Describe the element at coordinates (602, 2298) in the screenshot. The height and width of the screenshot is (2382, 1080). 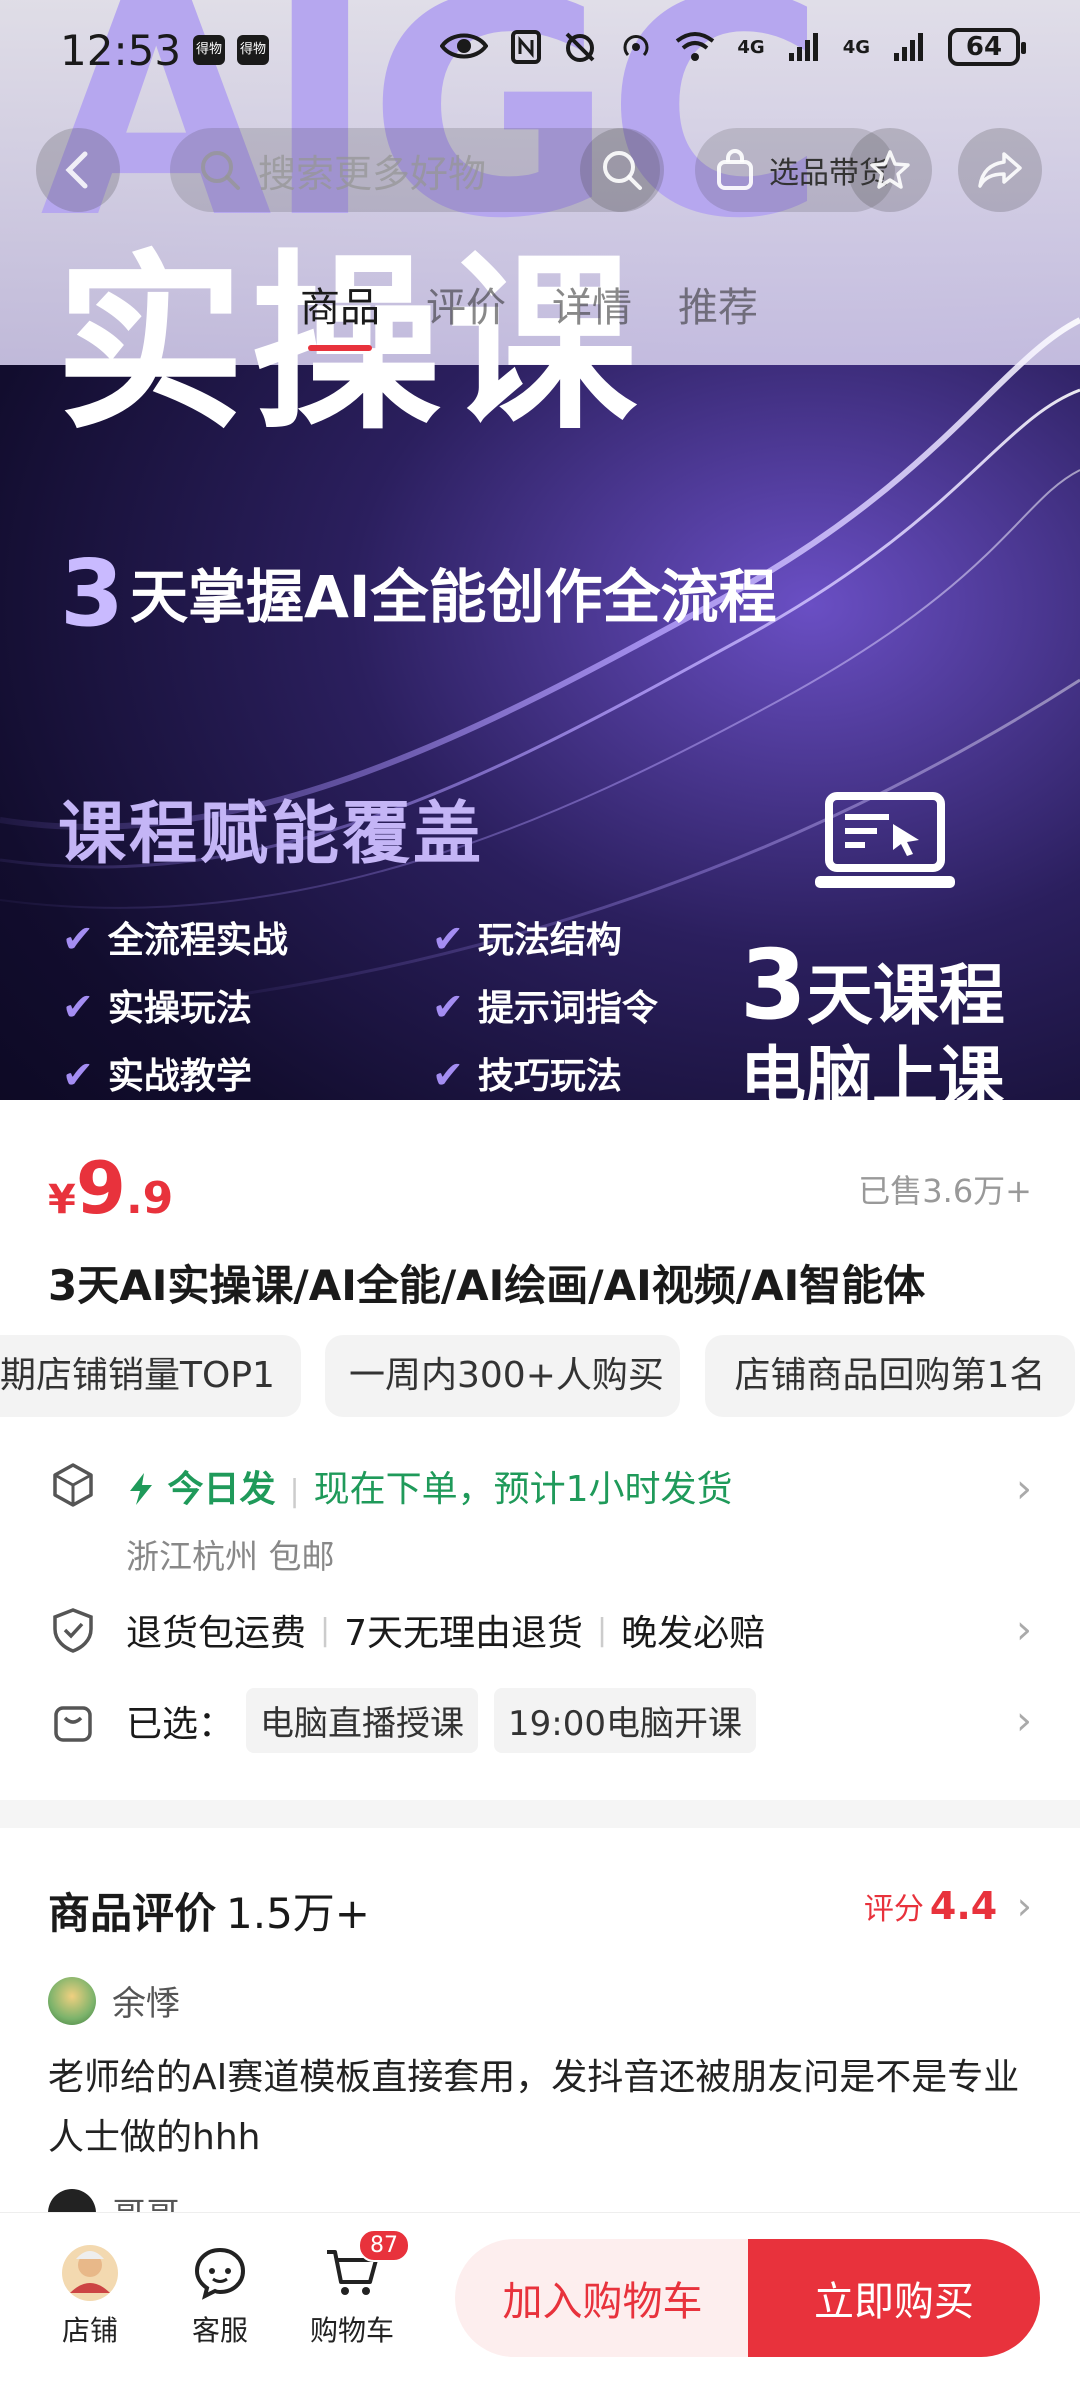
I see `add-to-cart-button: 加入购物车` at that location.